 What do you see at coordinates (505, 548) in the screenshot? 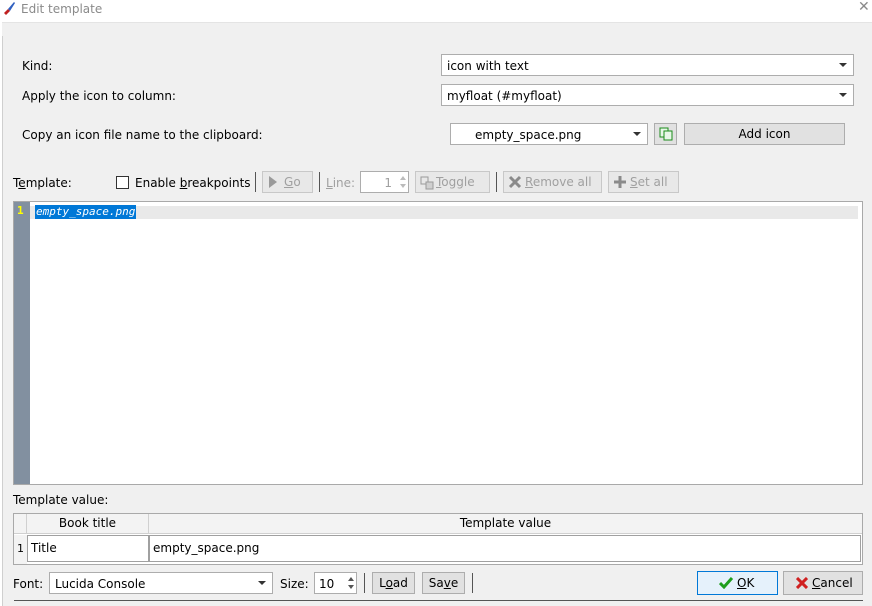
I see `table-cell-template-value: empty_space.png` at bounding box center [505, 548].